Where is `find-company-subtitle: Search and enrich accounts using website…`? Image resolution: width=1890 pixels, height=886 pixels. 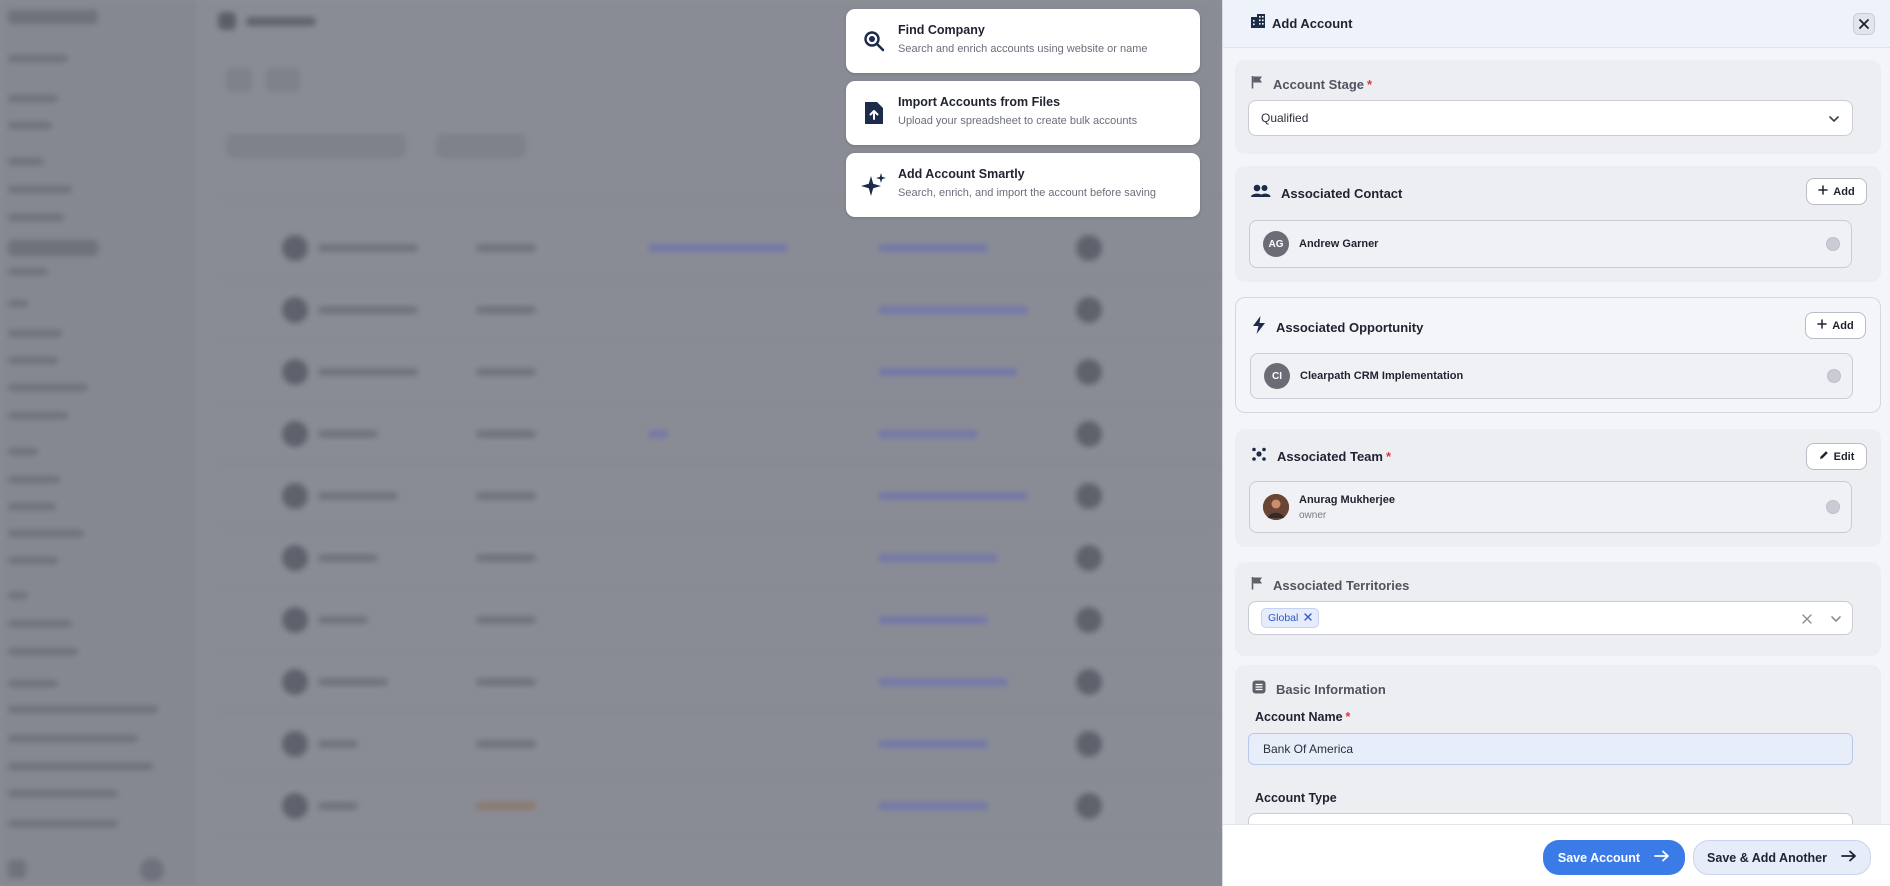 find-company-subtitle: Search and enrich accounts using website… is located at coordinates (1023, 49).